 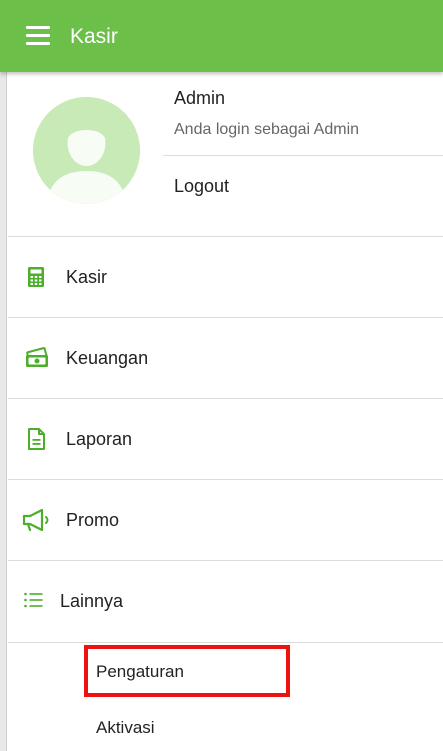 What do you see at coordinates (225, 519) in the screenshot?
I see `menu-item-promo: Promo` at bounding box center [225, 519].